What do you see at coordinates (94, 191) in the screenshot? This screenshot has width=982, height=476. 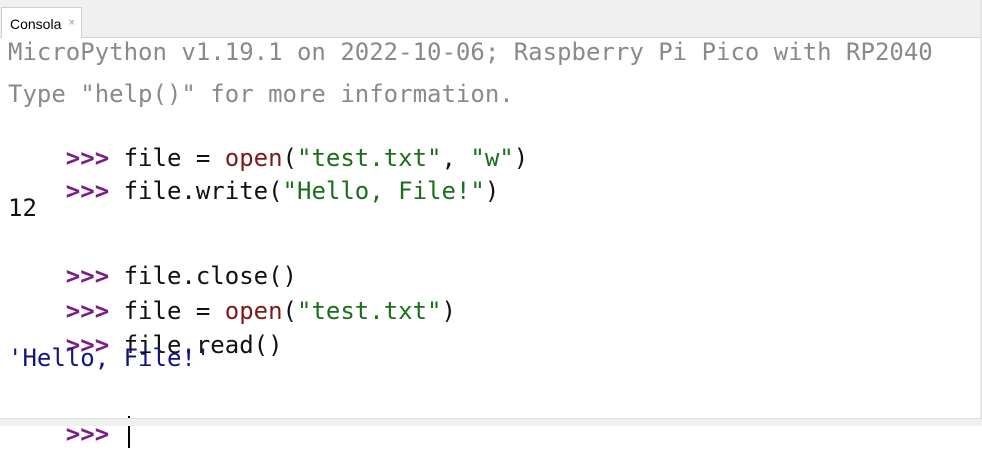 I see `prompt: >>>` at bounding box center [94, 191].